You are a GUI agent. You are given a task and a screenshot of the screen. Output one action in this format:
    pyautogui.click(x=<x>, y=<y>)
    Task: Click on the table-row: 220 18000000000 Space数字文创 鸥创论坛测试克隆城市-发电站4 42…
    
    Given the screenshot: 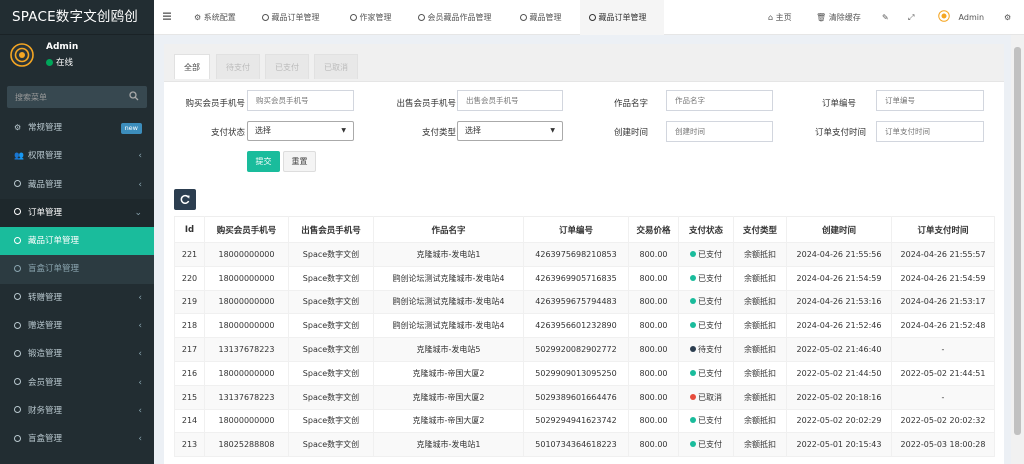 What is the action you would take?
    pyautogui.click(x=584, y=278)
    